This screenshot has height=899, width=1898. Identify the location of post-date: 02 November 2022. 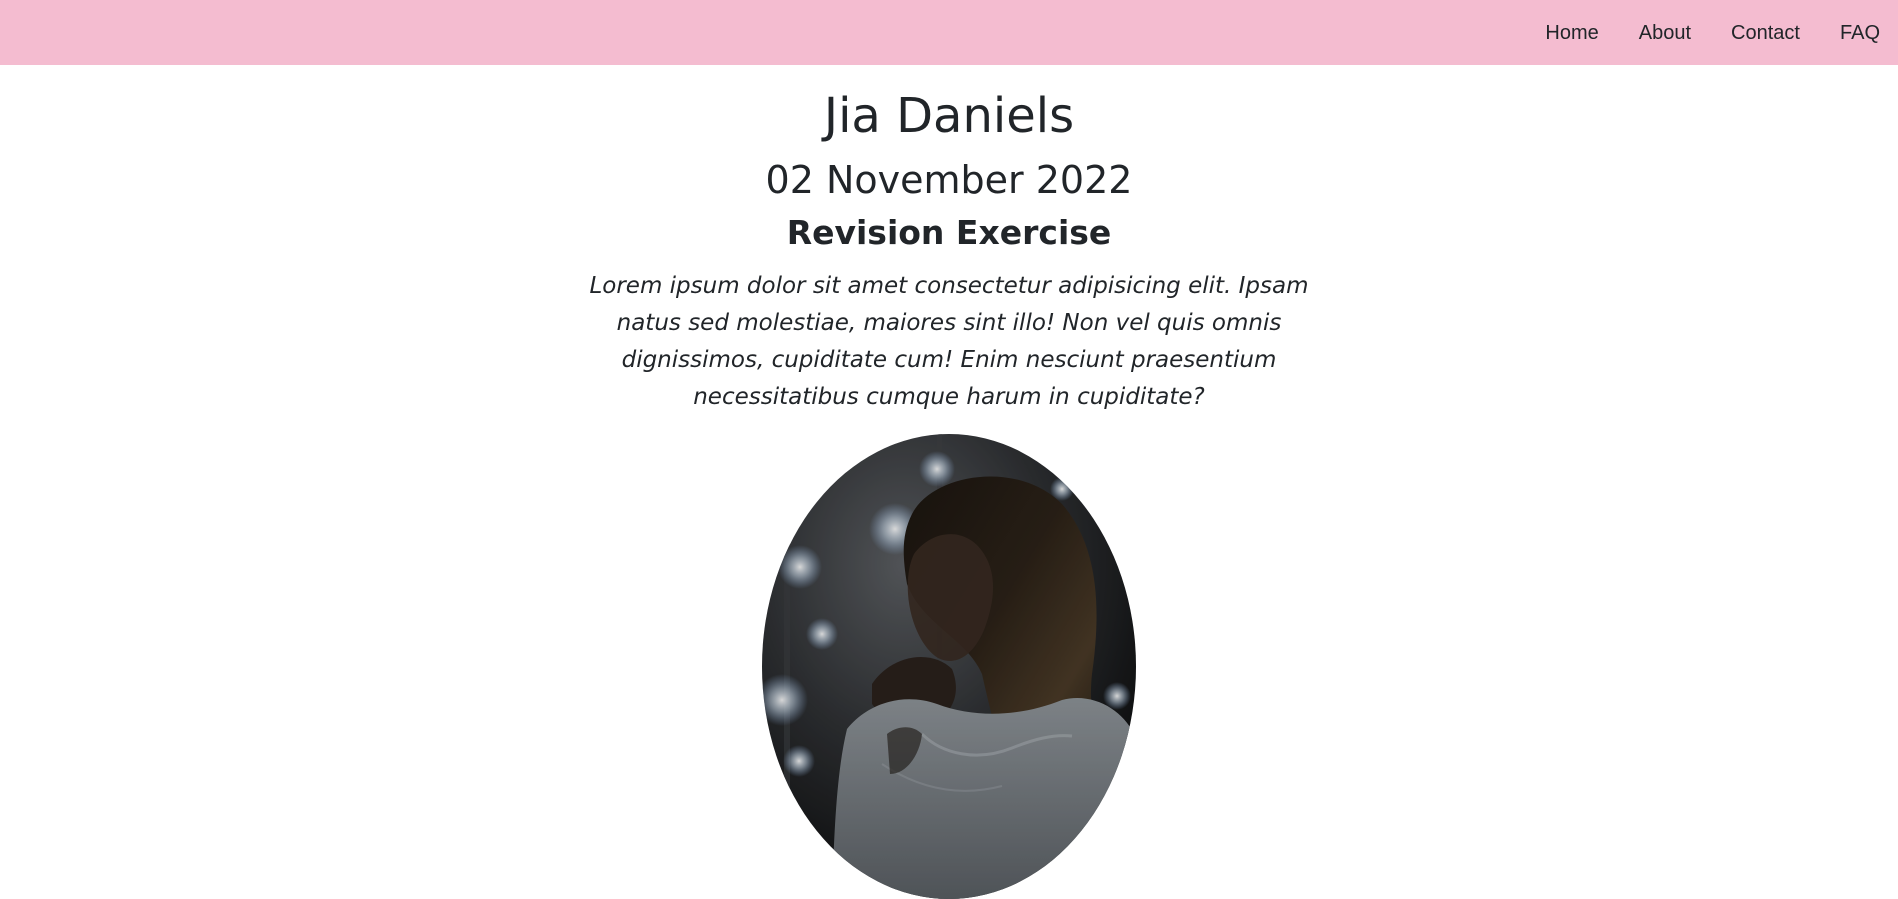
(949, 180).